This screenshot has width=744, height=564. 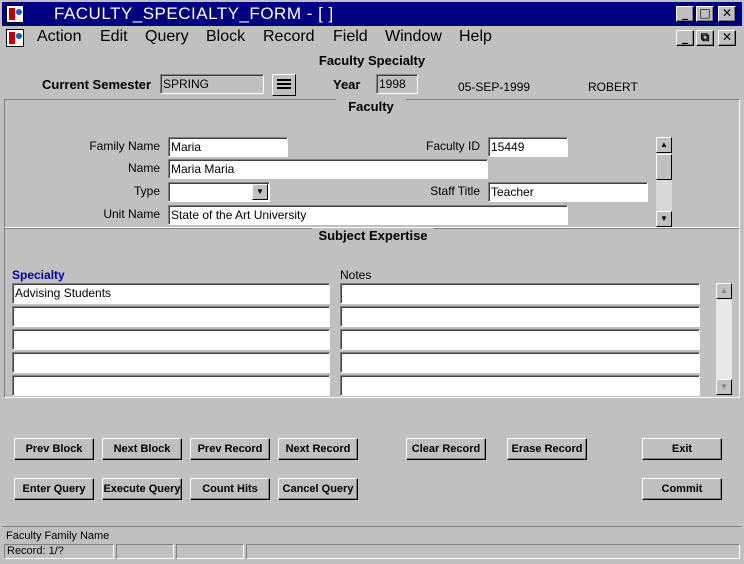 I want to click on status-divider, so click(x=372, y=526).